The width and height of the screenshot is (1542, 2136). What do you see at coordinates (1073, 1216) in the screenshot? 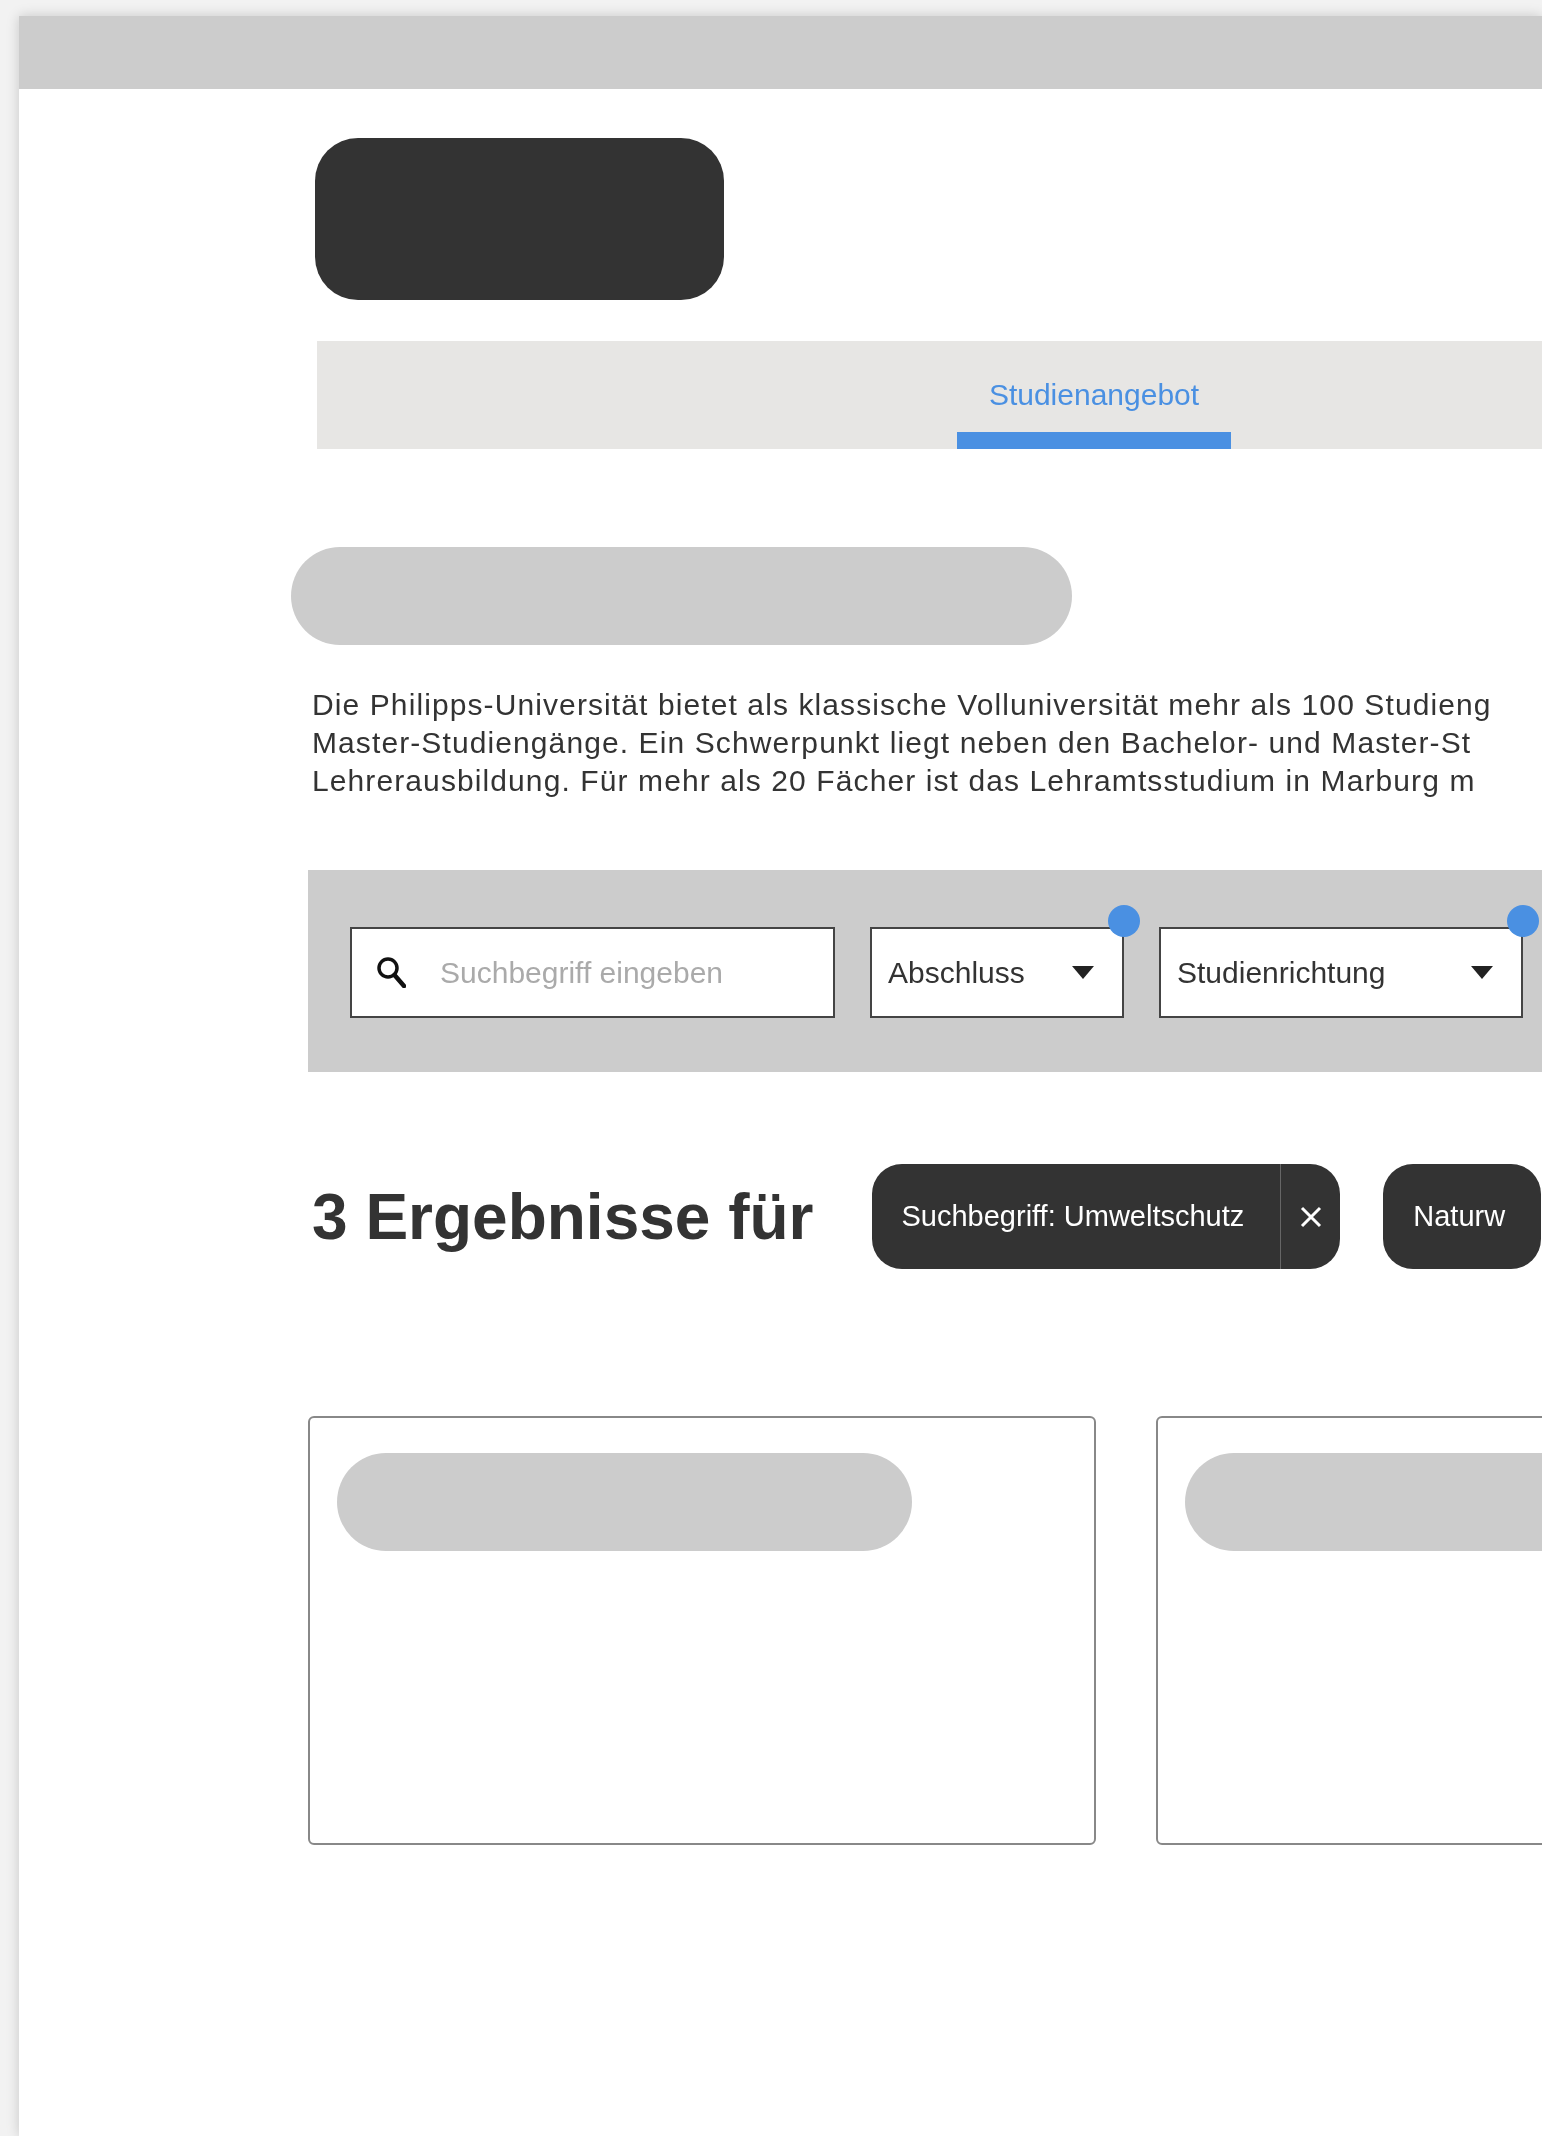
I see `chip-label: Suchbegriff: Umweltschutz` at bounding box center [1073, 1216].